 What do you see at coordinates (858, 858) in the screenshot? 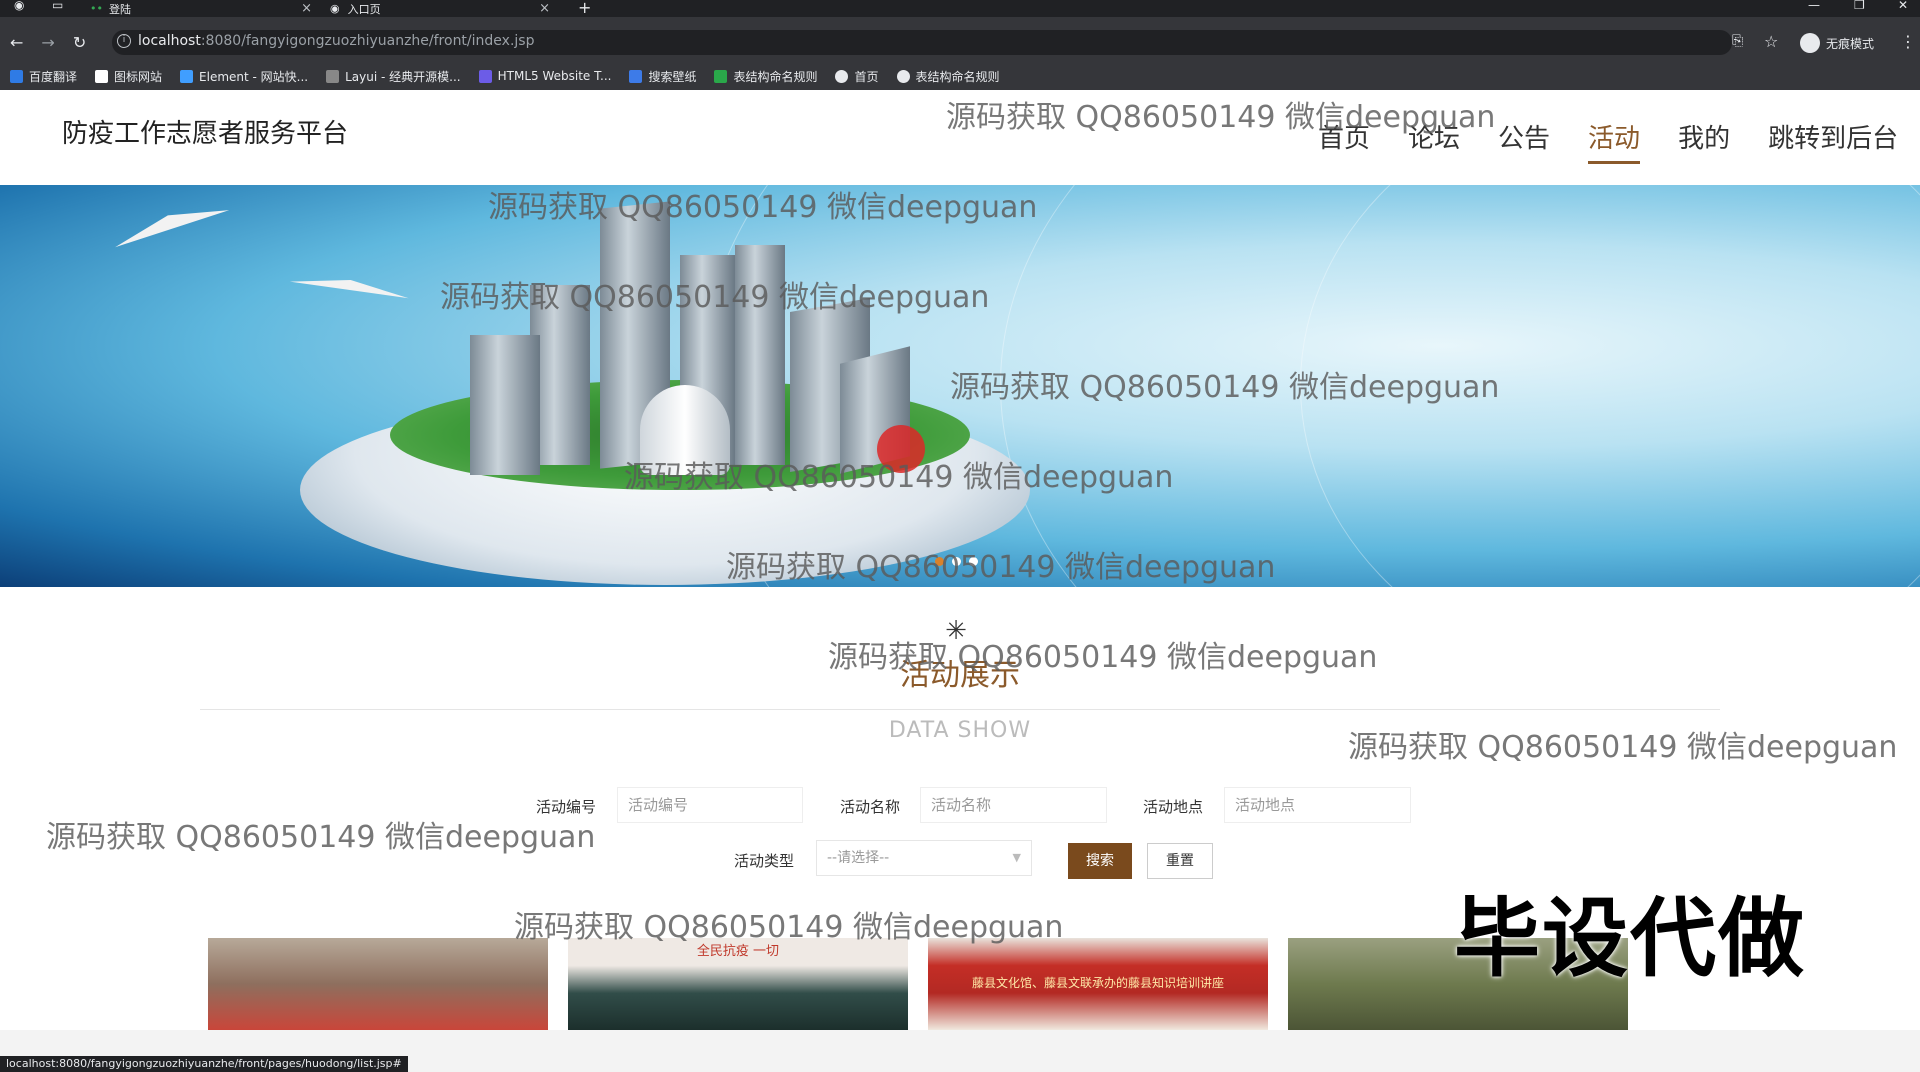
I see `select-value: --请选择--` at bounding box center [858, 858].